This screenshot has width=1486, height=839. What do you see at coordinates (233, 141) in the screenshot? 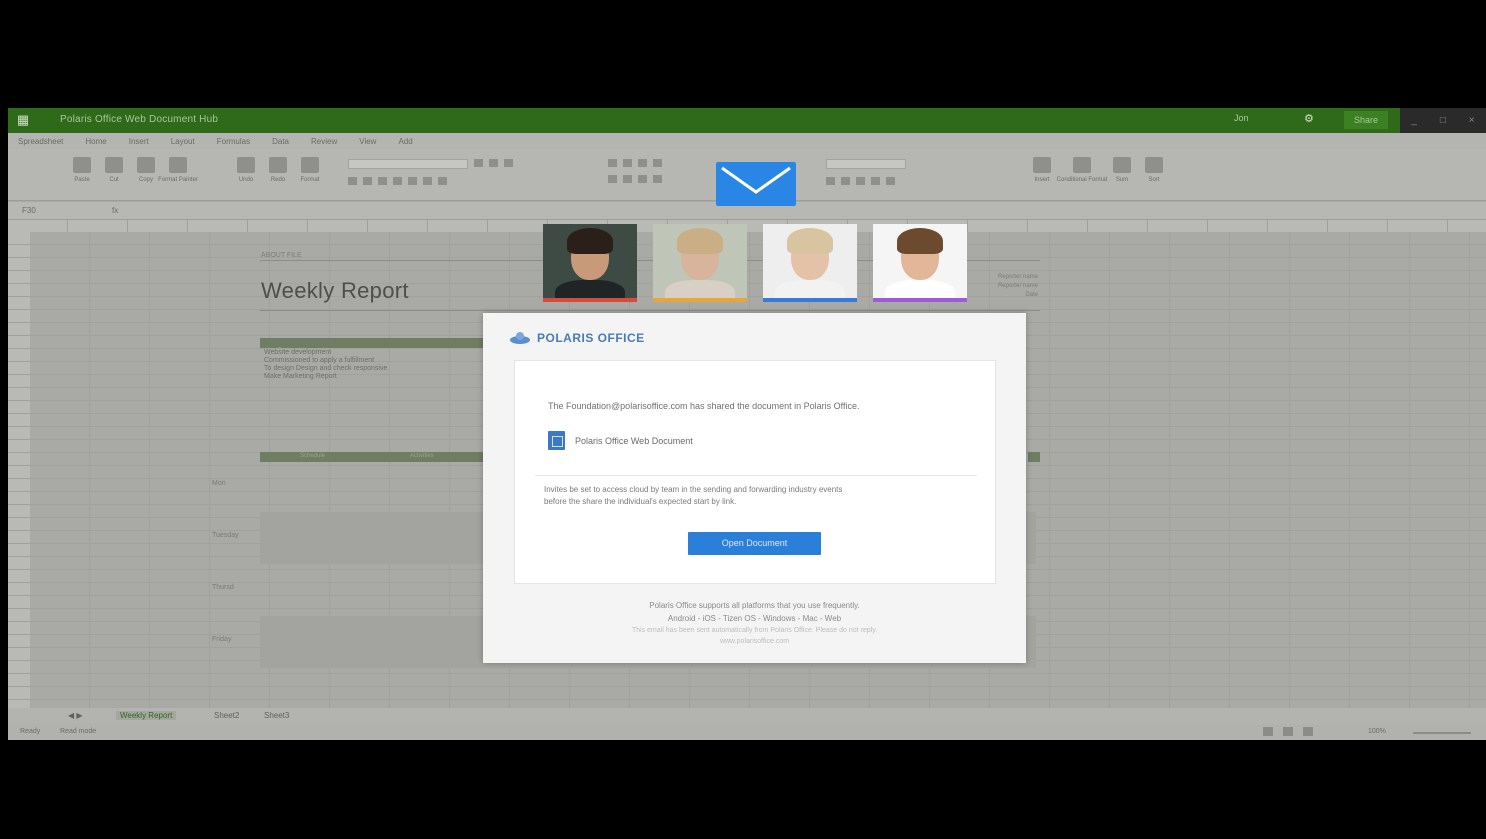
I see `menu-item: Formulas` at bounding box center [233, 141].